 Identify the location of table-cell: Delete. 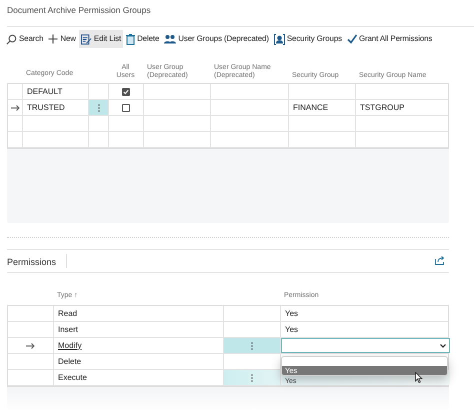
(70, 362).